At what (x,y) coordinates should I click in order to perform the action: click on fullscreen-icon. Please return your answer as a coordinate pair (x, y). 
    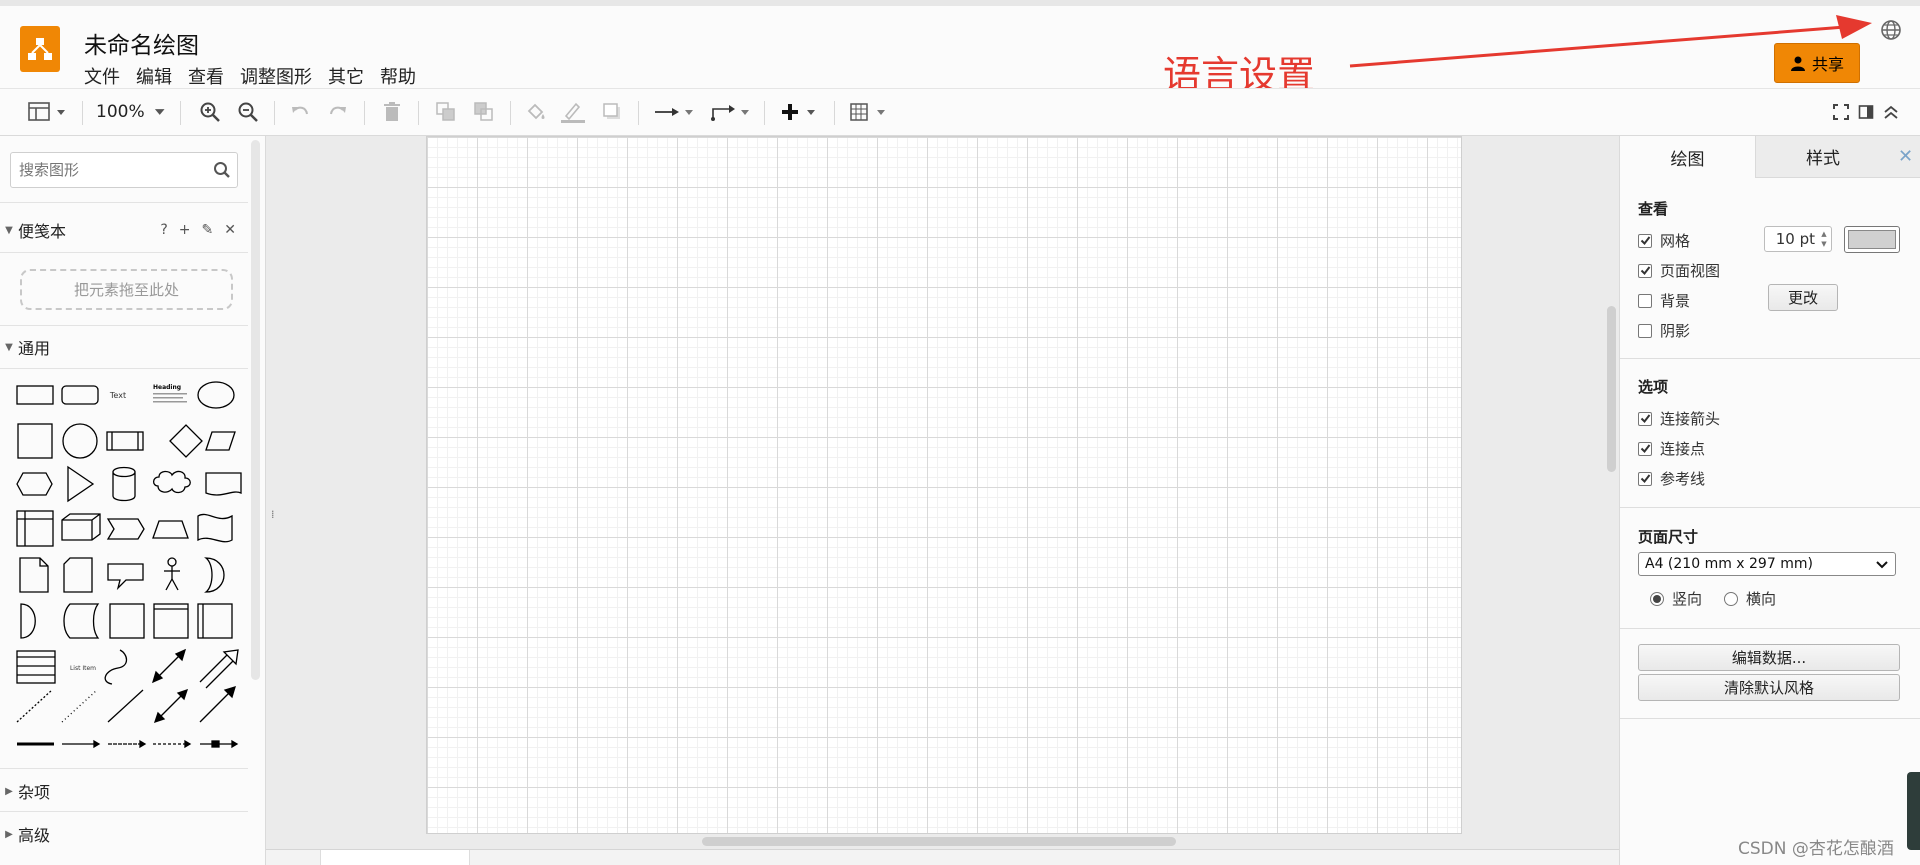
    Looking at the image, I should click on (1841, 112).